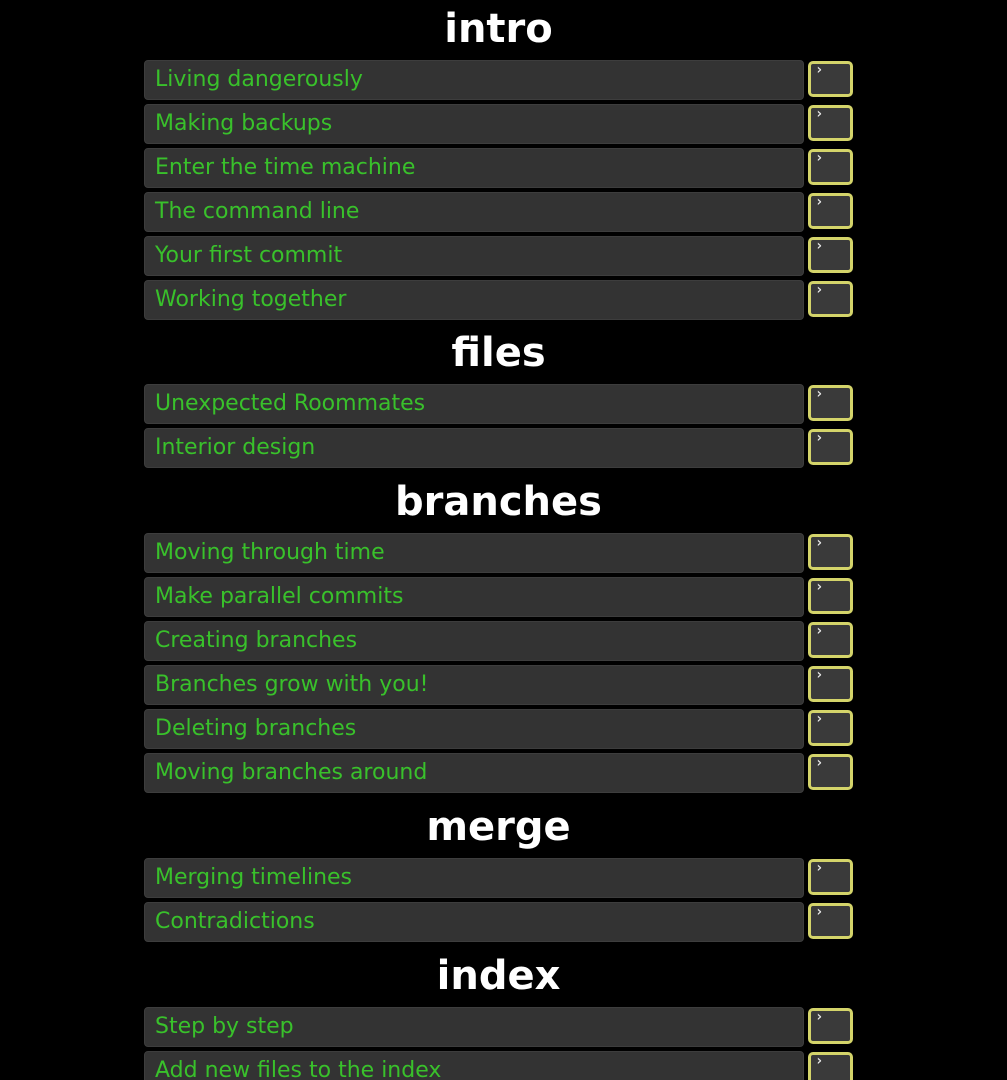 This screenshot has width=1007, height=1080. I want to click on level-row: Moving branches around ›, so click(503, 775).